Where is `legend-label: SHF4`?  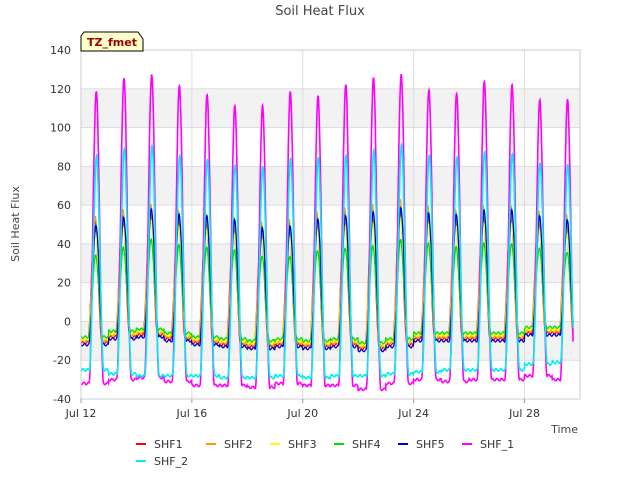 legend-label: SHF4 is located at coordinates (366, 444).